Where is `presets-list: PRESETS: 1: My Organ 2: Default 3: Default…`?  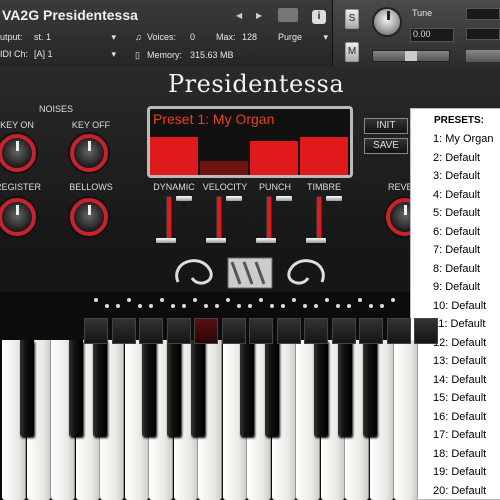 presets-list: PRESETS: 1: My Organ 2: Default 3: Default… is located at coordinates (455, 304).